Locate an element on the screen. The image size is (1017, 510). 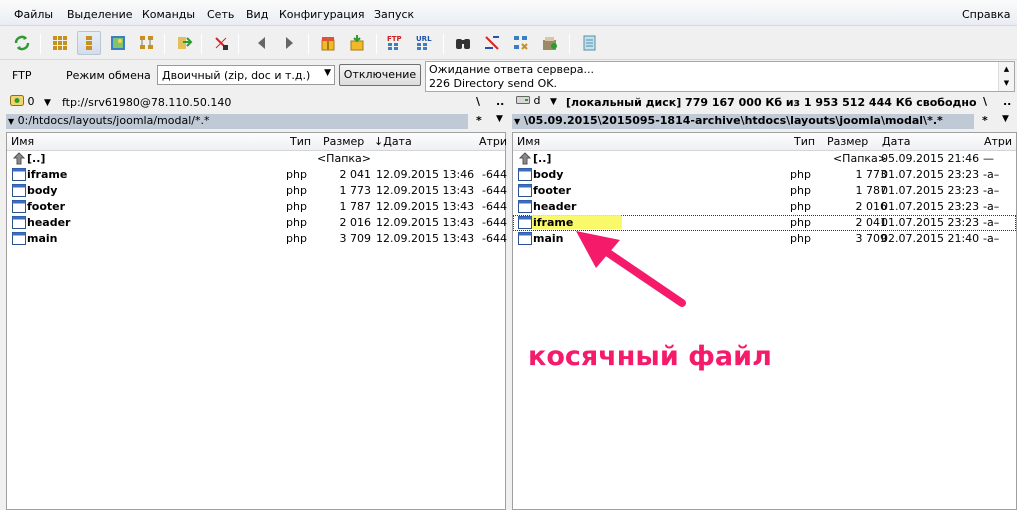
thumbnail-icon is located at coordinates (118, 43).